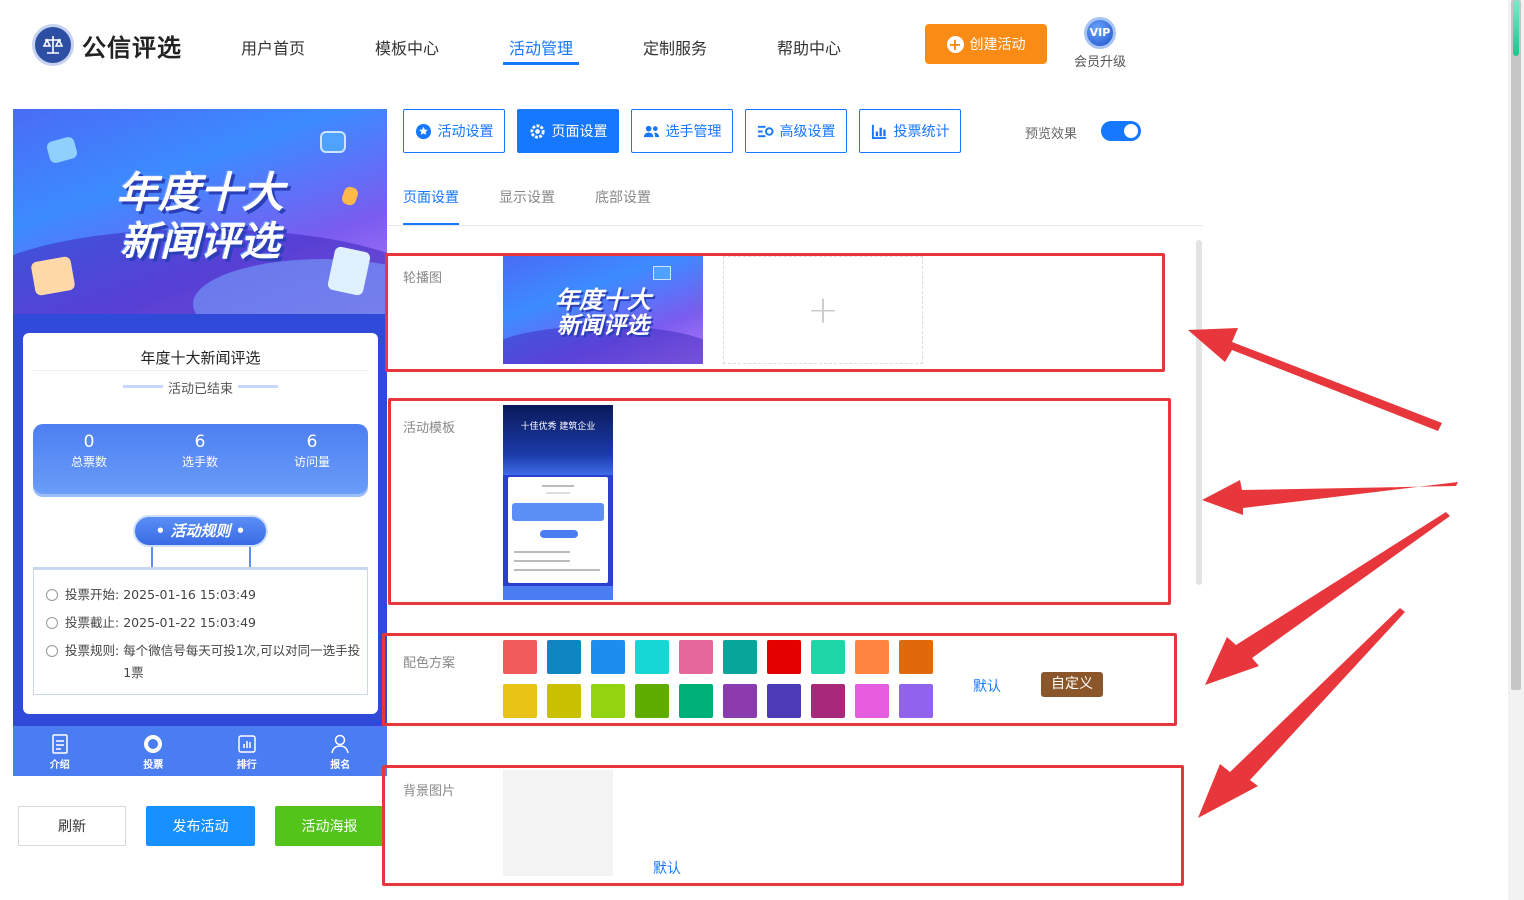 The width and height of the screenshot is (1524, 900). Describe the element at coordinates (88, 462) in the screenshot. I see `stat-label: 总票数` at that location.